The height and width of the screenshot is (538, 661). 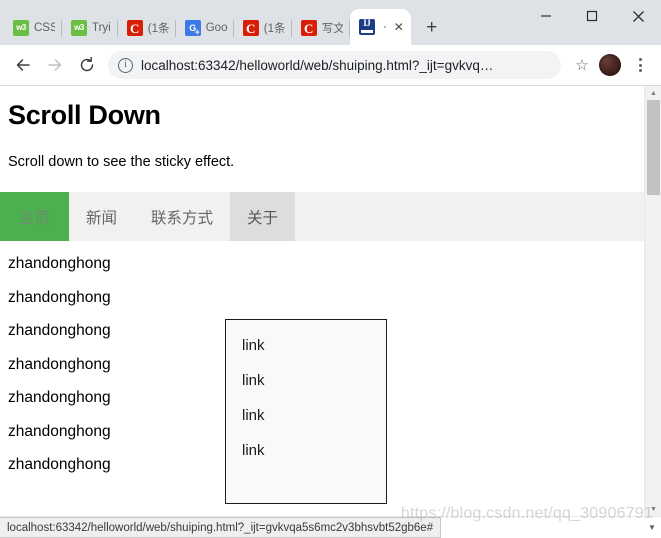 I want to click on window-controls, so click(x=592, y=16).